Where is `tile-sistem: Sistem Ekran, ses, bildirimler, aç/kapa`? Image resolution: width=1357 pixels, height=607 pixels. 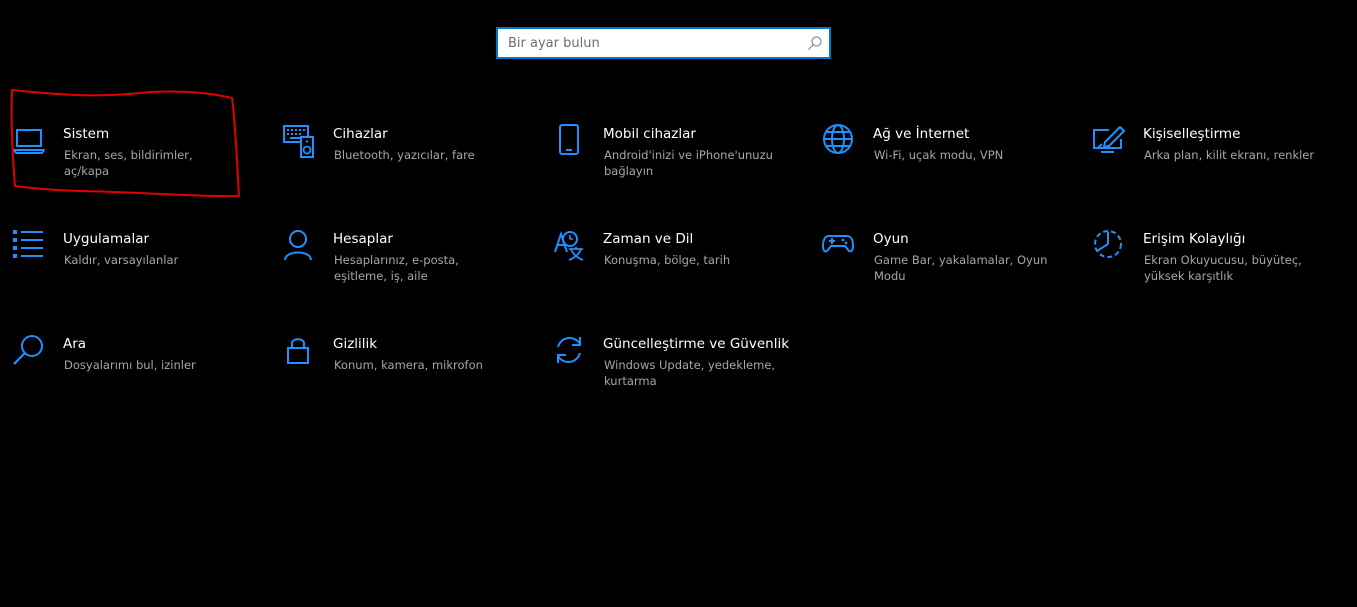 tile-sistem: Sistem Ekran, ses, bildirimler, aç/kapa is located at coordinates (138, 160).